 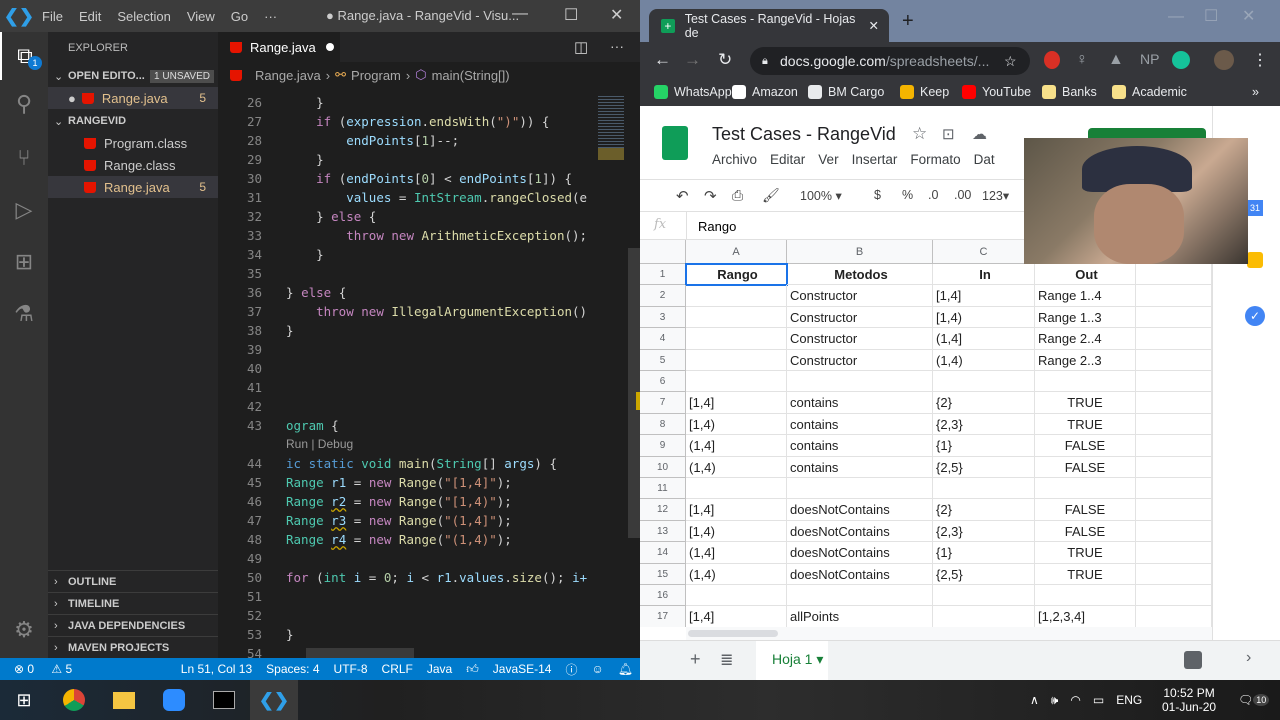 I want to click on paint-format-icon: 🖌︎, so click(x=771, y=195).